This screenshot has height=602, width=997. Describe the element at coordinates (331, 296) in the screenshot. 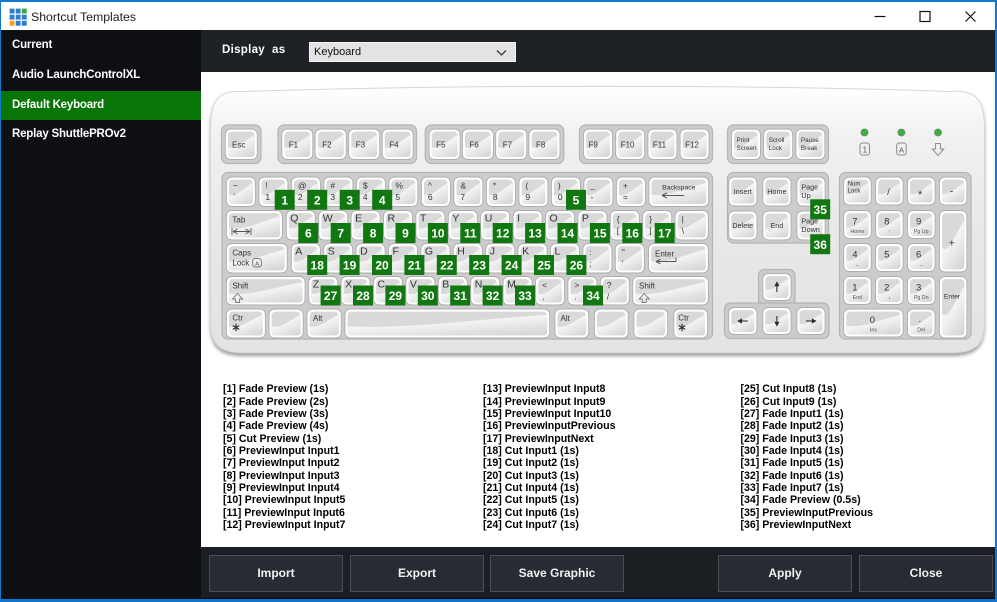

I see `svg-text: 27` at that location.